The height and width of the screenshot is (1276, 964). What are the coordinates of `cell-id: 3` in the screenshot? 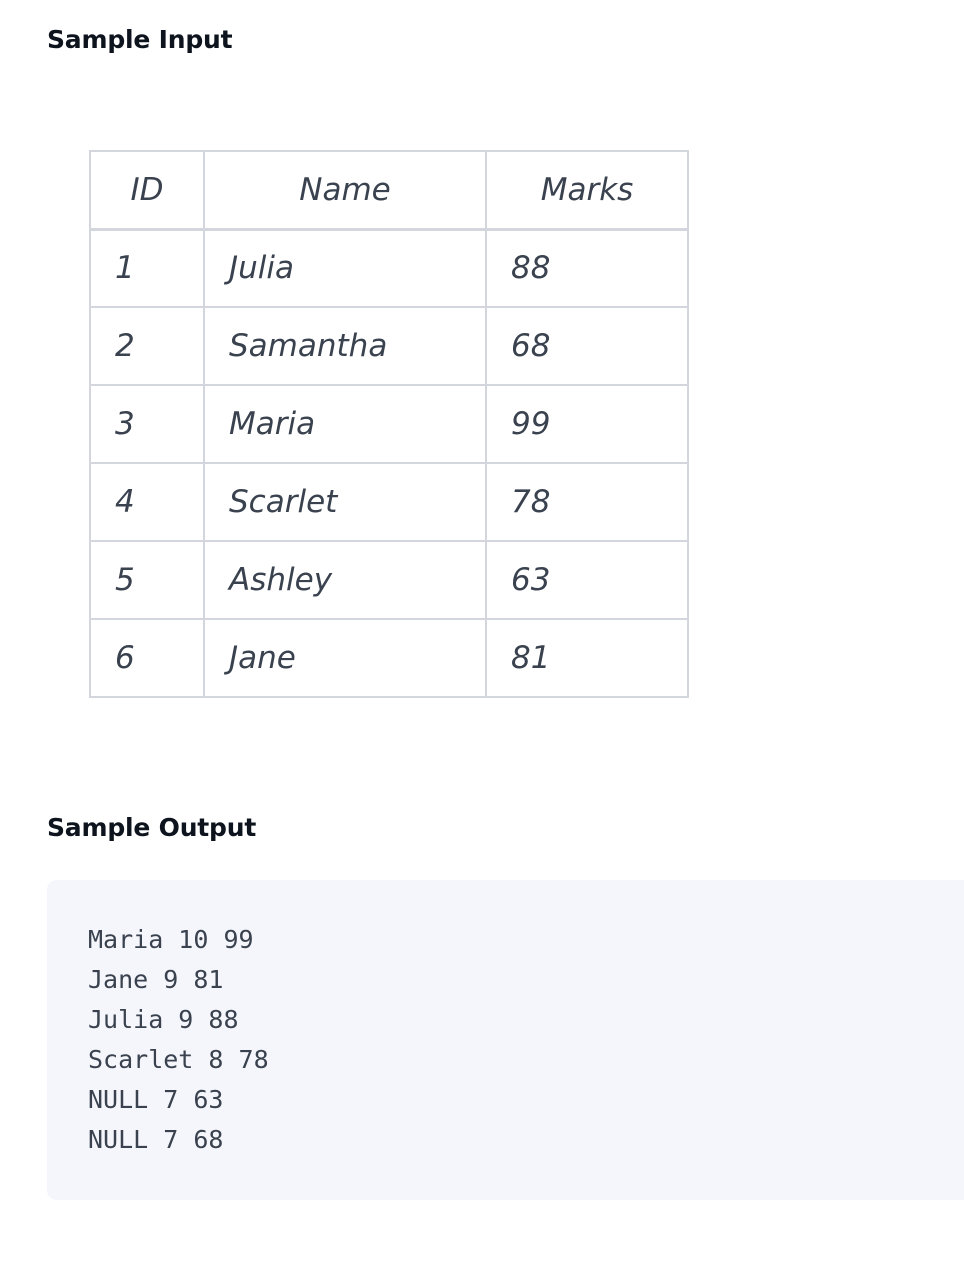 It's located at (147, 424).